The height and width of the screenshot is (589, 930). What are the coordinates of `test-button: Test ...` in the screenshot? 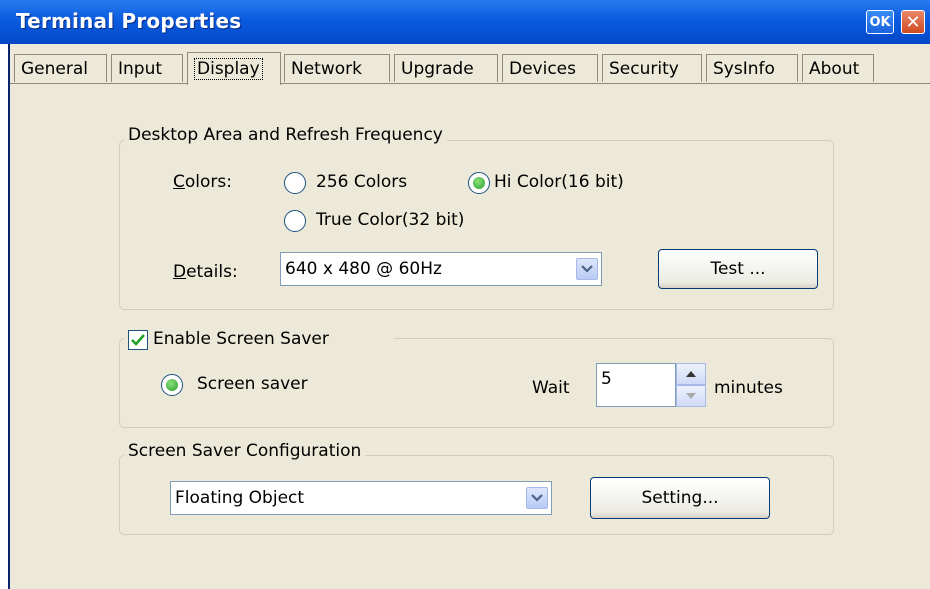 It's located at (738, 269).